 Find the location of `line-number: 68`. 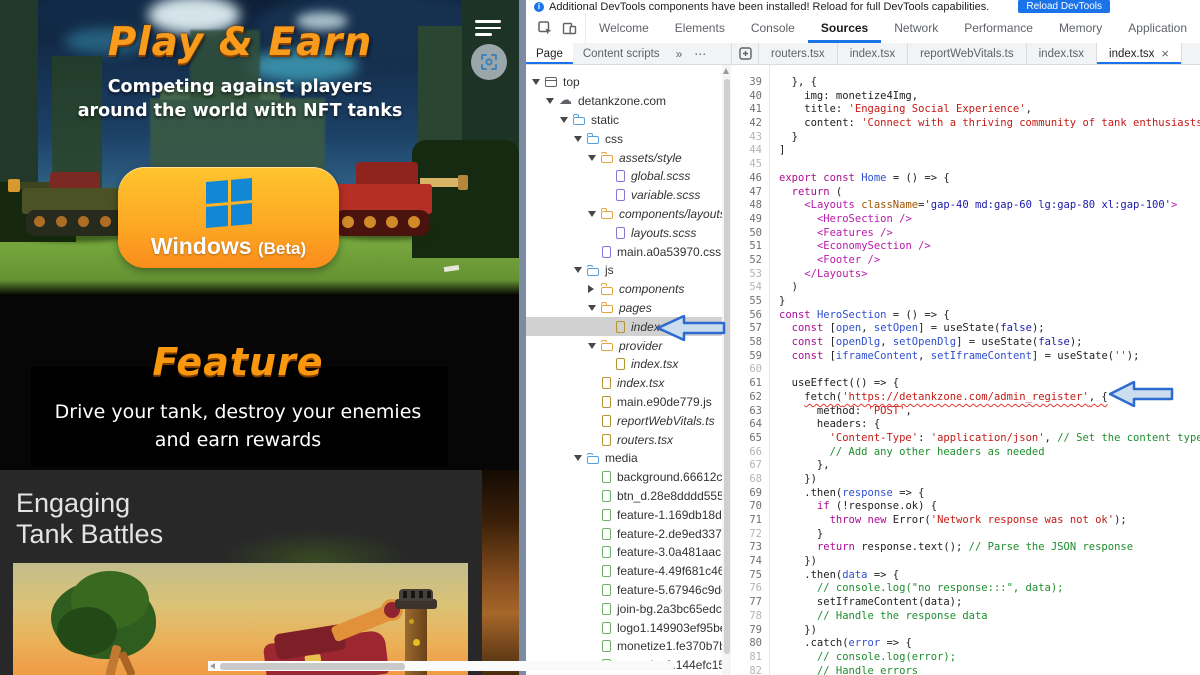

line-number: 68 is located at coordinates (750, 480).